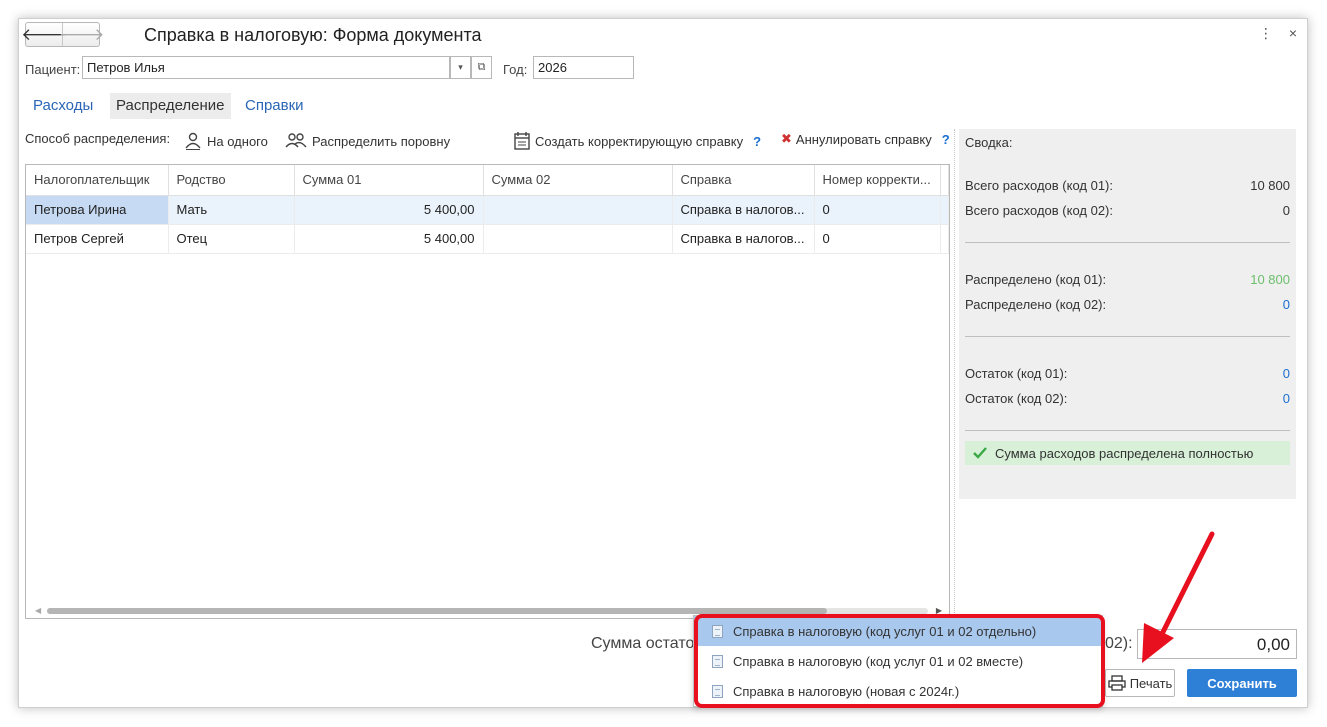  Describe the element at coordinates (1127, 142) in the screenshot. I see `summary-title-row: Сводка:` at that location.